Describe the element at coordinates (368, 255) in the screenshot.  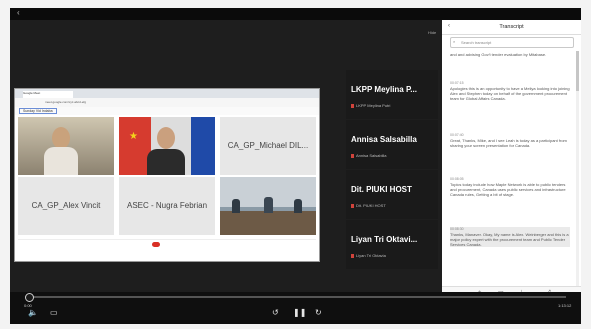
I see `participant-sub: Liyan Tri Oktavia` at that location.